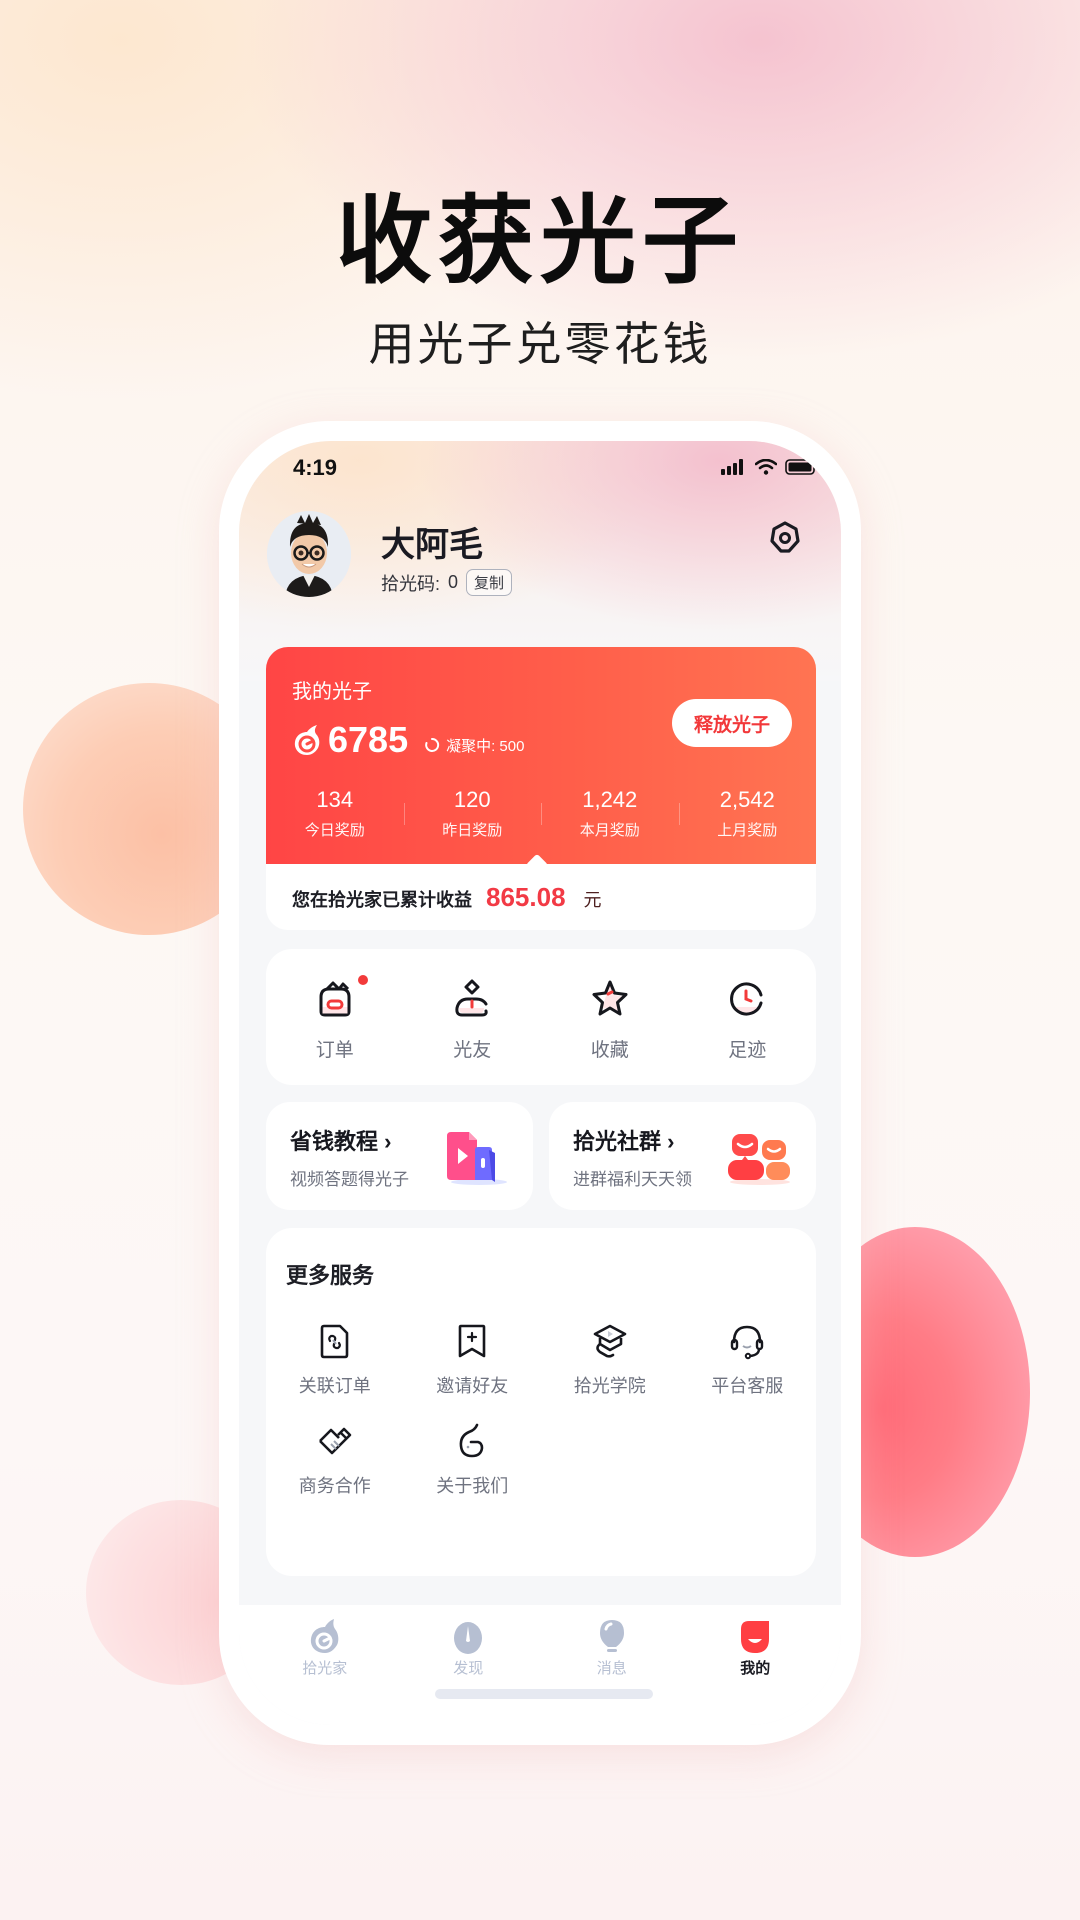 This screenshot has height=1920, width=1080. Describe the element at coordinates (592, 900) in the screenshot. I see `earnings-unit: 元` at that location.